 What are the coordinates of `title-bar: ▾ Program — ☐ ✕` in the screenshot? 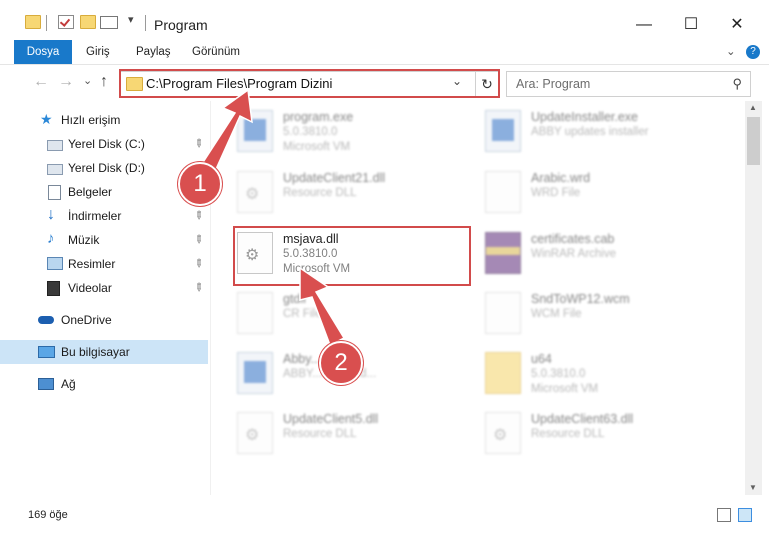 It's located at (384, 20).